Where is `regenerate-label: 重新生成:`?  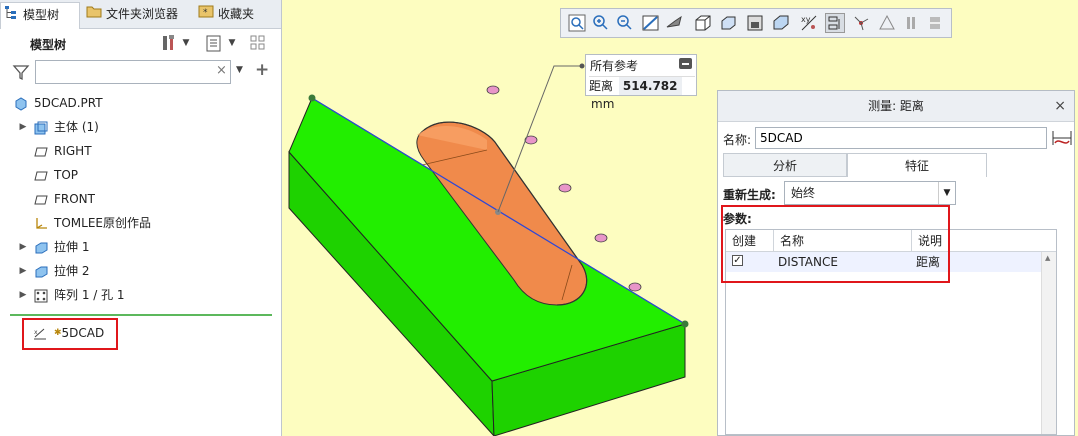
regenerate-label: 重新生成: is located at coordinates (749, 195).